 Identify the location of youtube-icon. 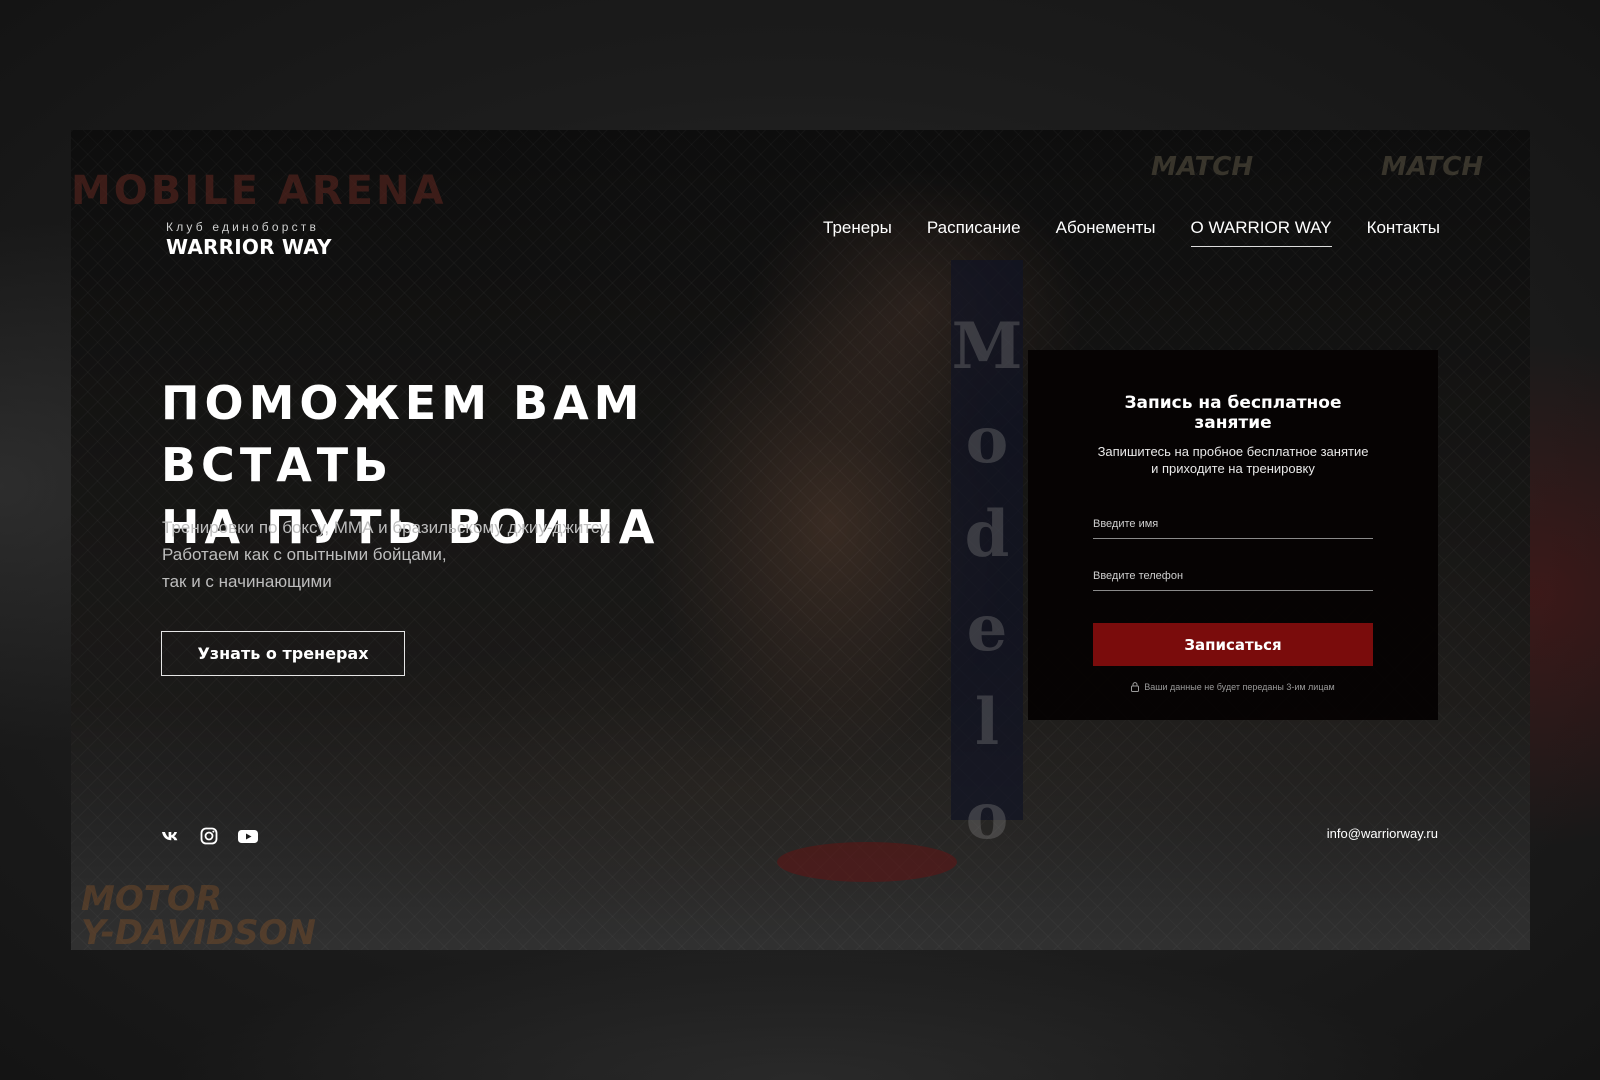
(247, 836).